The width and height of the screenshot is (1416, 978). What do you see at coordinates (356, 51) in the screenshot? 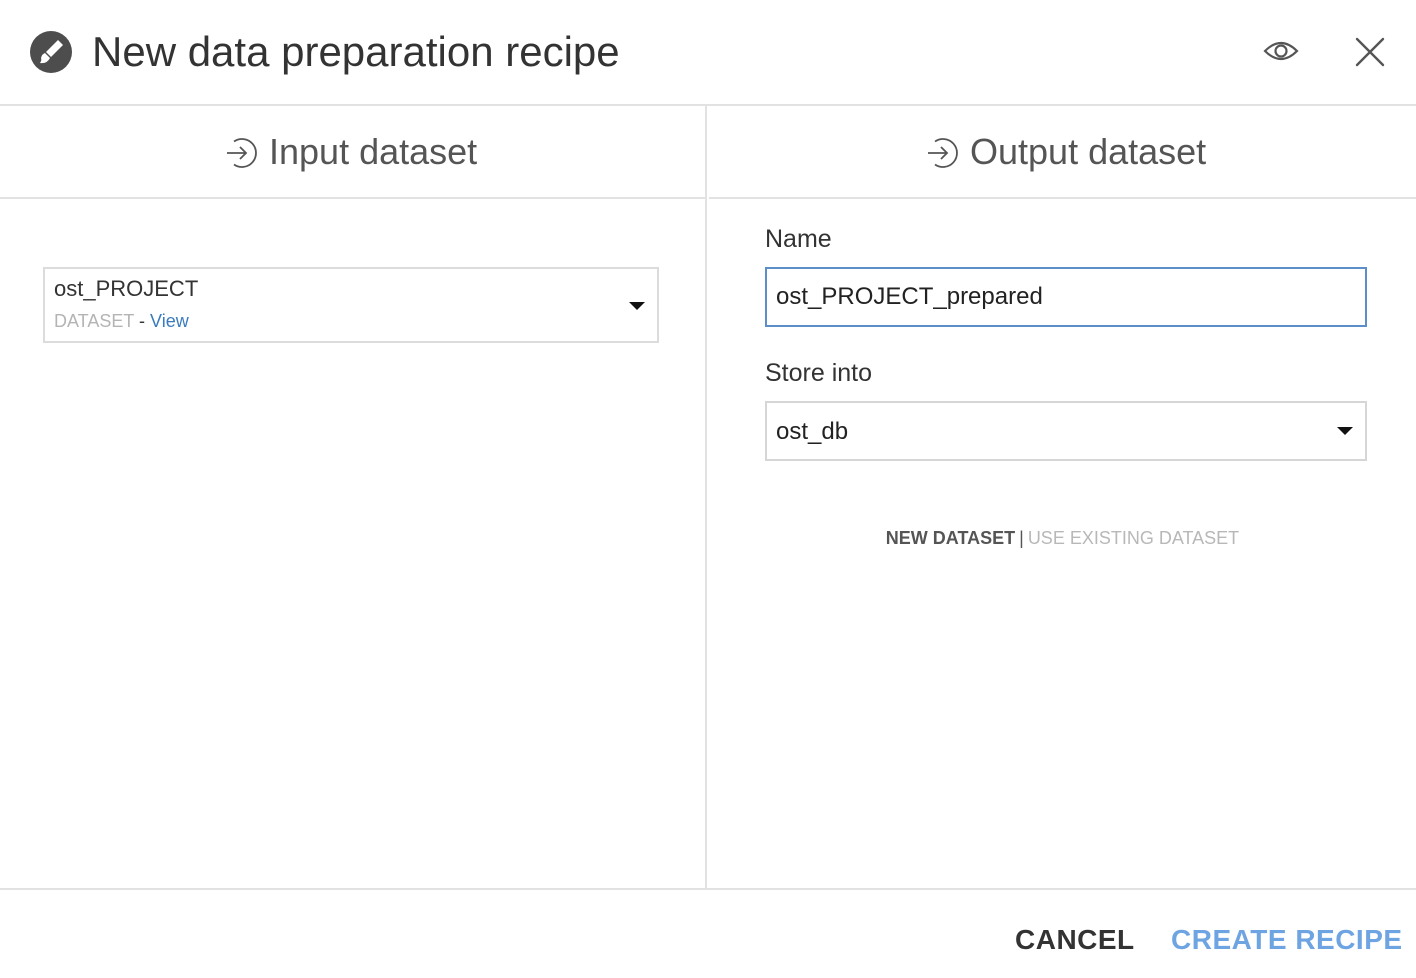
I see `modal-title: New data preparation recipe` at bounding box center [356, 51].